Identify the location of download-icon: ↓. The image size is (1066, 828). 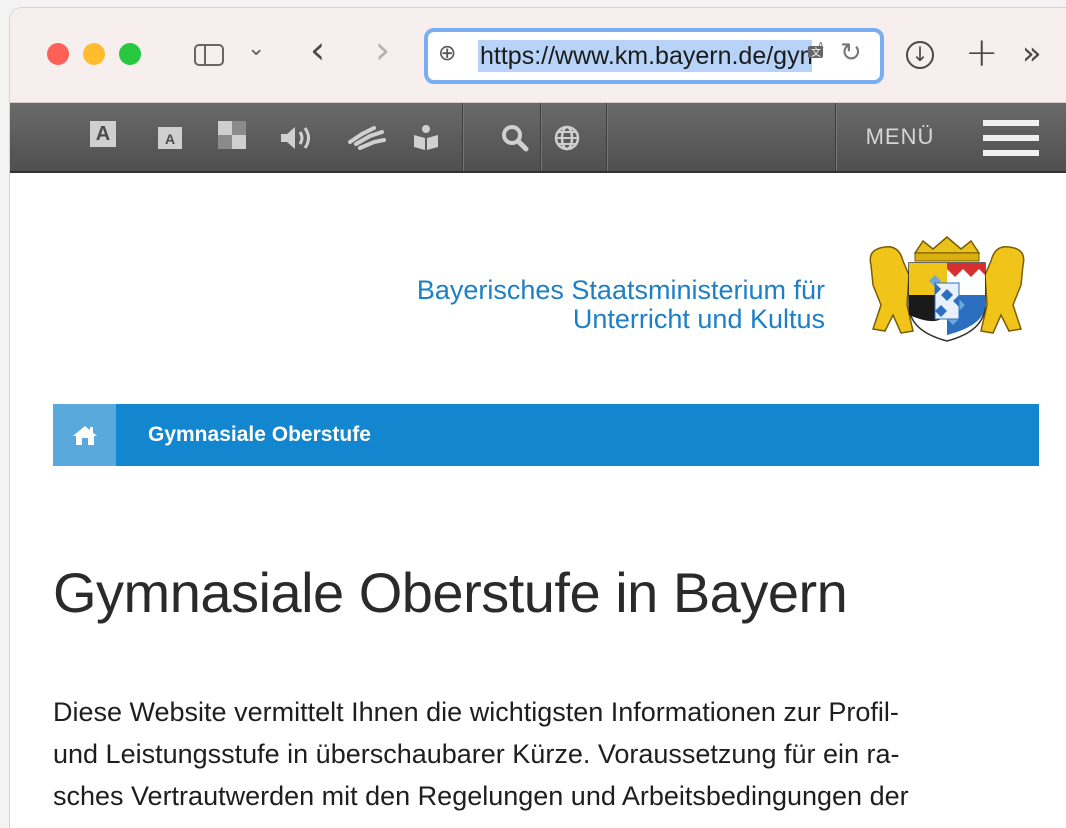
(920, 55).